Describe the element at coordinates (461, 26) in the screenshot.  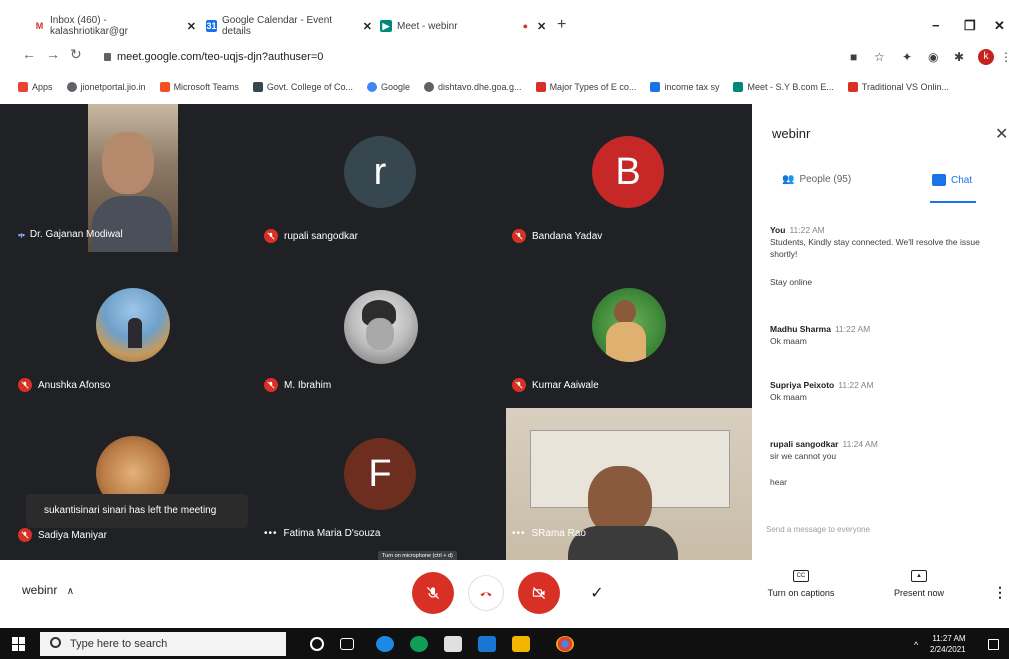
I see `tab-meet: ▶ Meet - webinr ● ✕` at that location.